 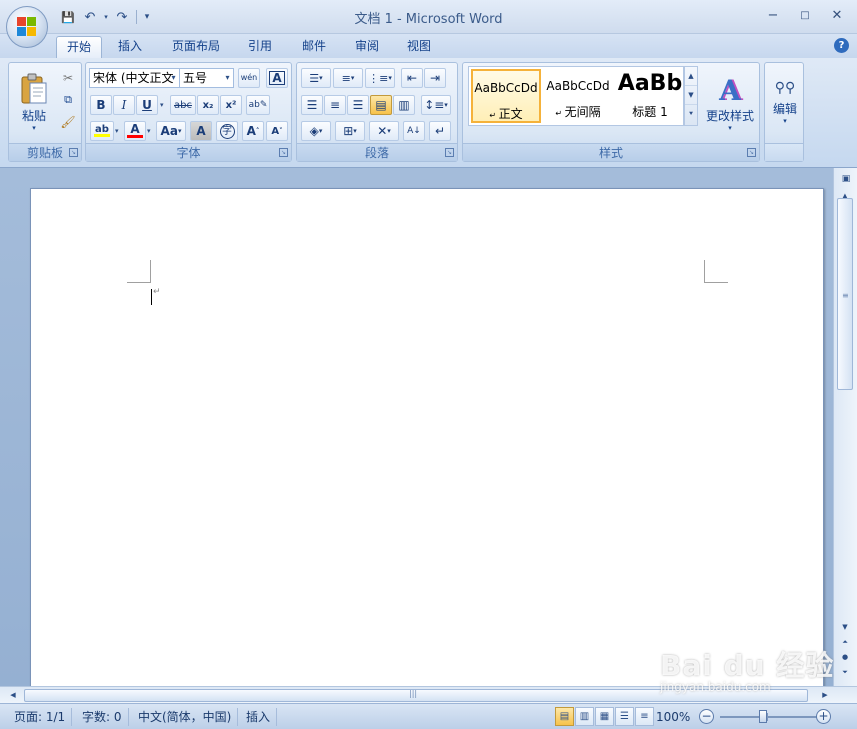 I want to click on superscript-button: x², so click(x=231, y=105).